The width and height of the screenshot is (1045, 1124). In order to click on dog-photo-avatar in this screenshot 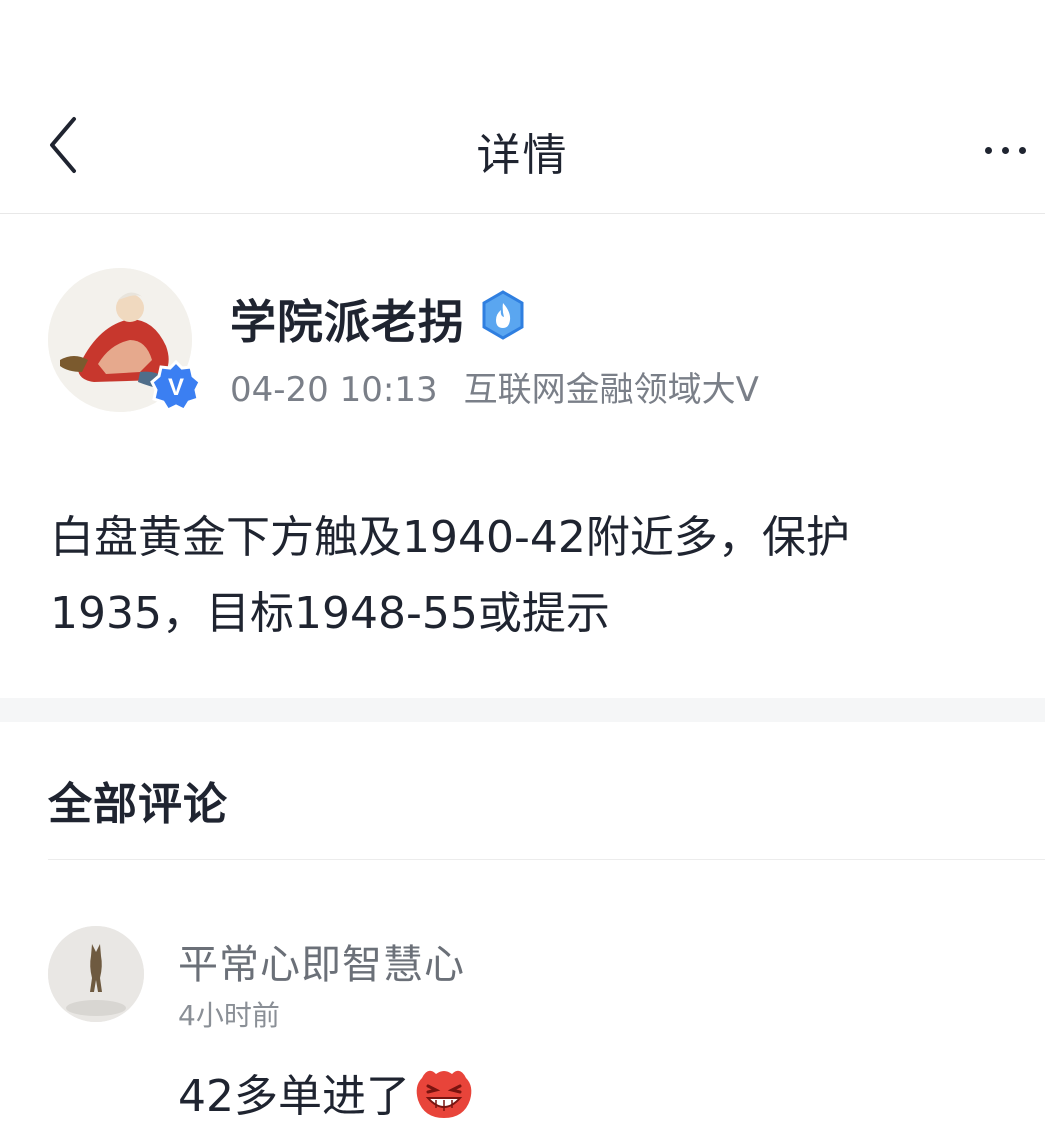, I will do `click(96, 974)`.